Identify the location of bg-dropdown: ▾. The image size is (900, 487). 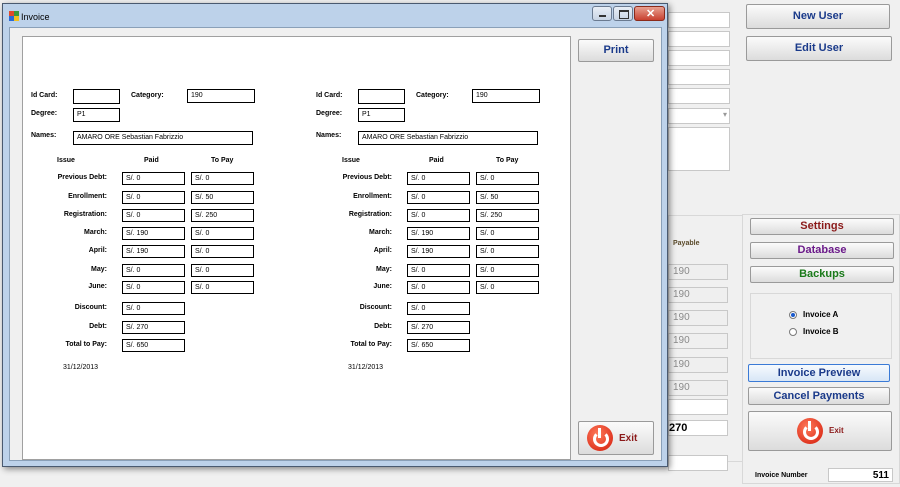
(699, 116).